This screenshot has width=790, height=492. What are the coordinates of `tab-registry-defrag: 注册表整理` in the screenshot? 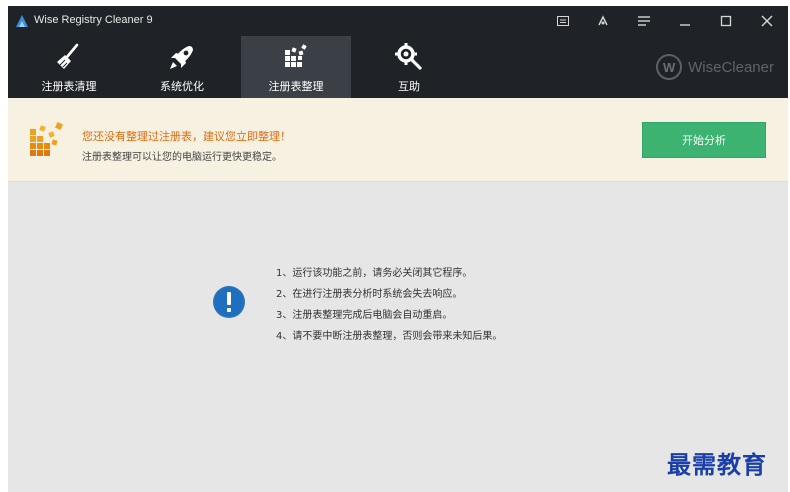 It's located at (296, 67).